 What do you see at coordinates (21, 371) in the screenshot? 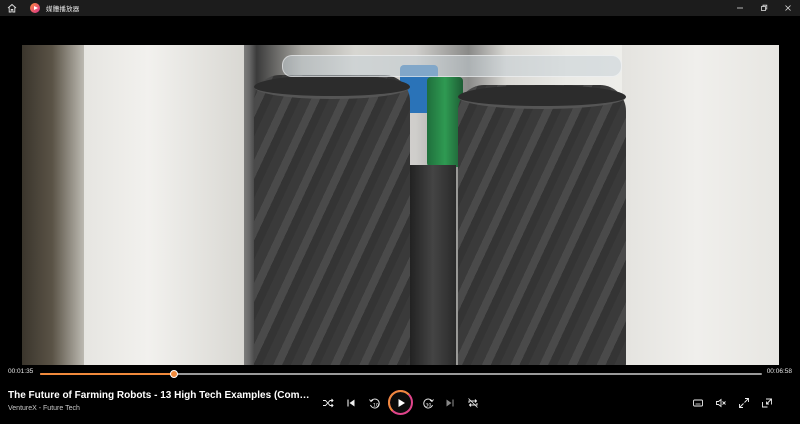
I see `current-time: 00:01:35` at bounding box center [21, 371].